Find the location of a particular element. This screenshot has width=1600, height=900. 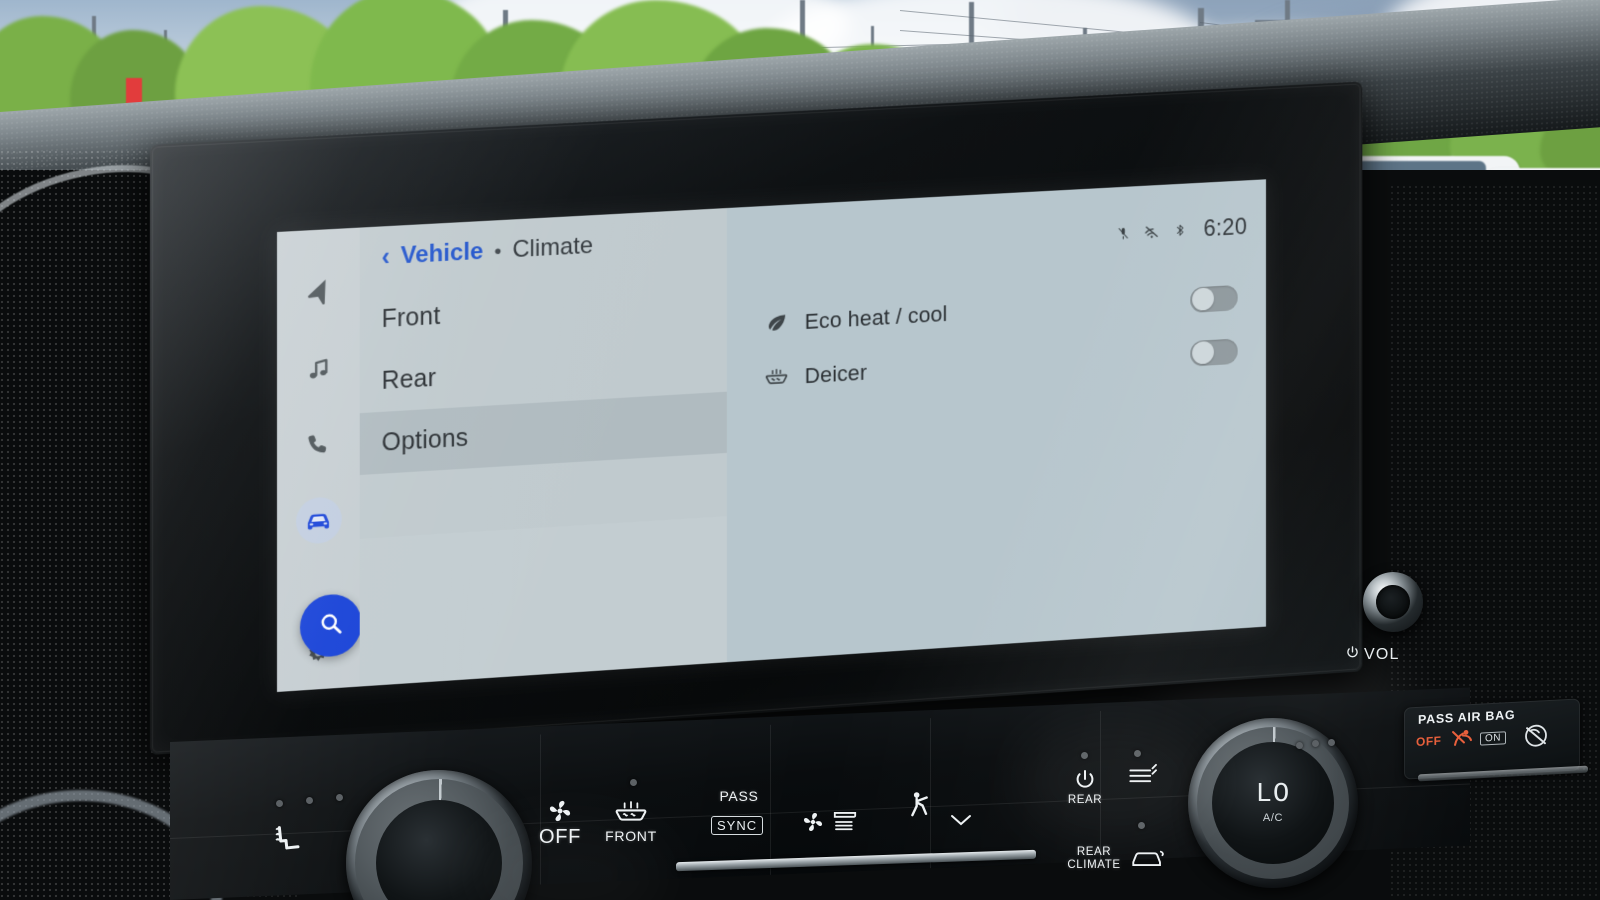

sidebar-item-navigation is located at coordinates (318, 293).